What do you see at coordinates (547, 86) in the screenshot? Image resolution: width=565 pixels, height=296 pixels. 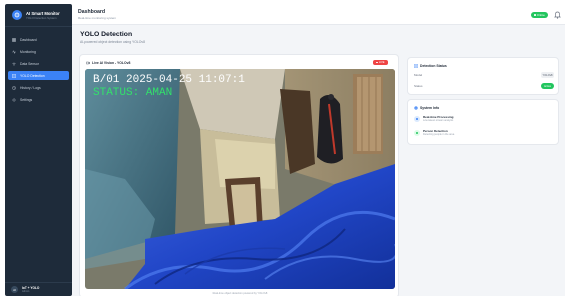 I see `status-badge: Active` at bounding box center [547, 86].